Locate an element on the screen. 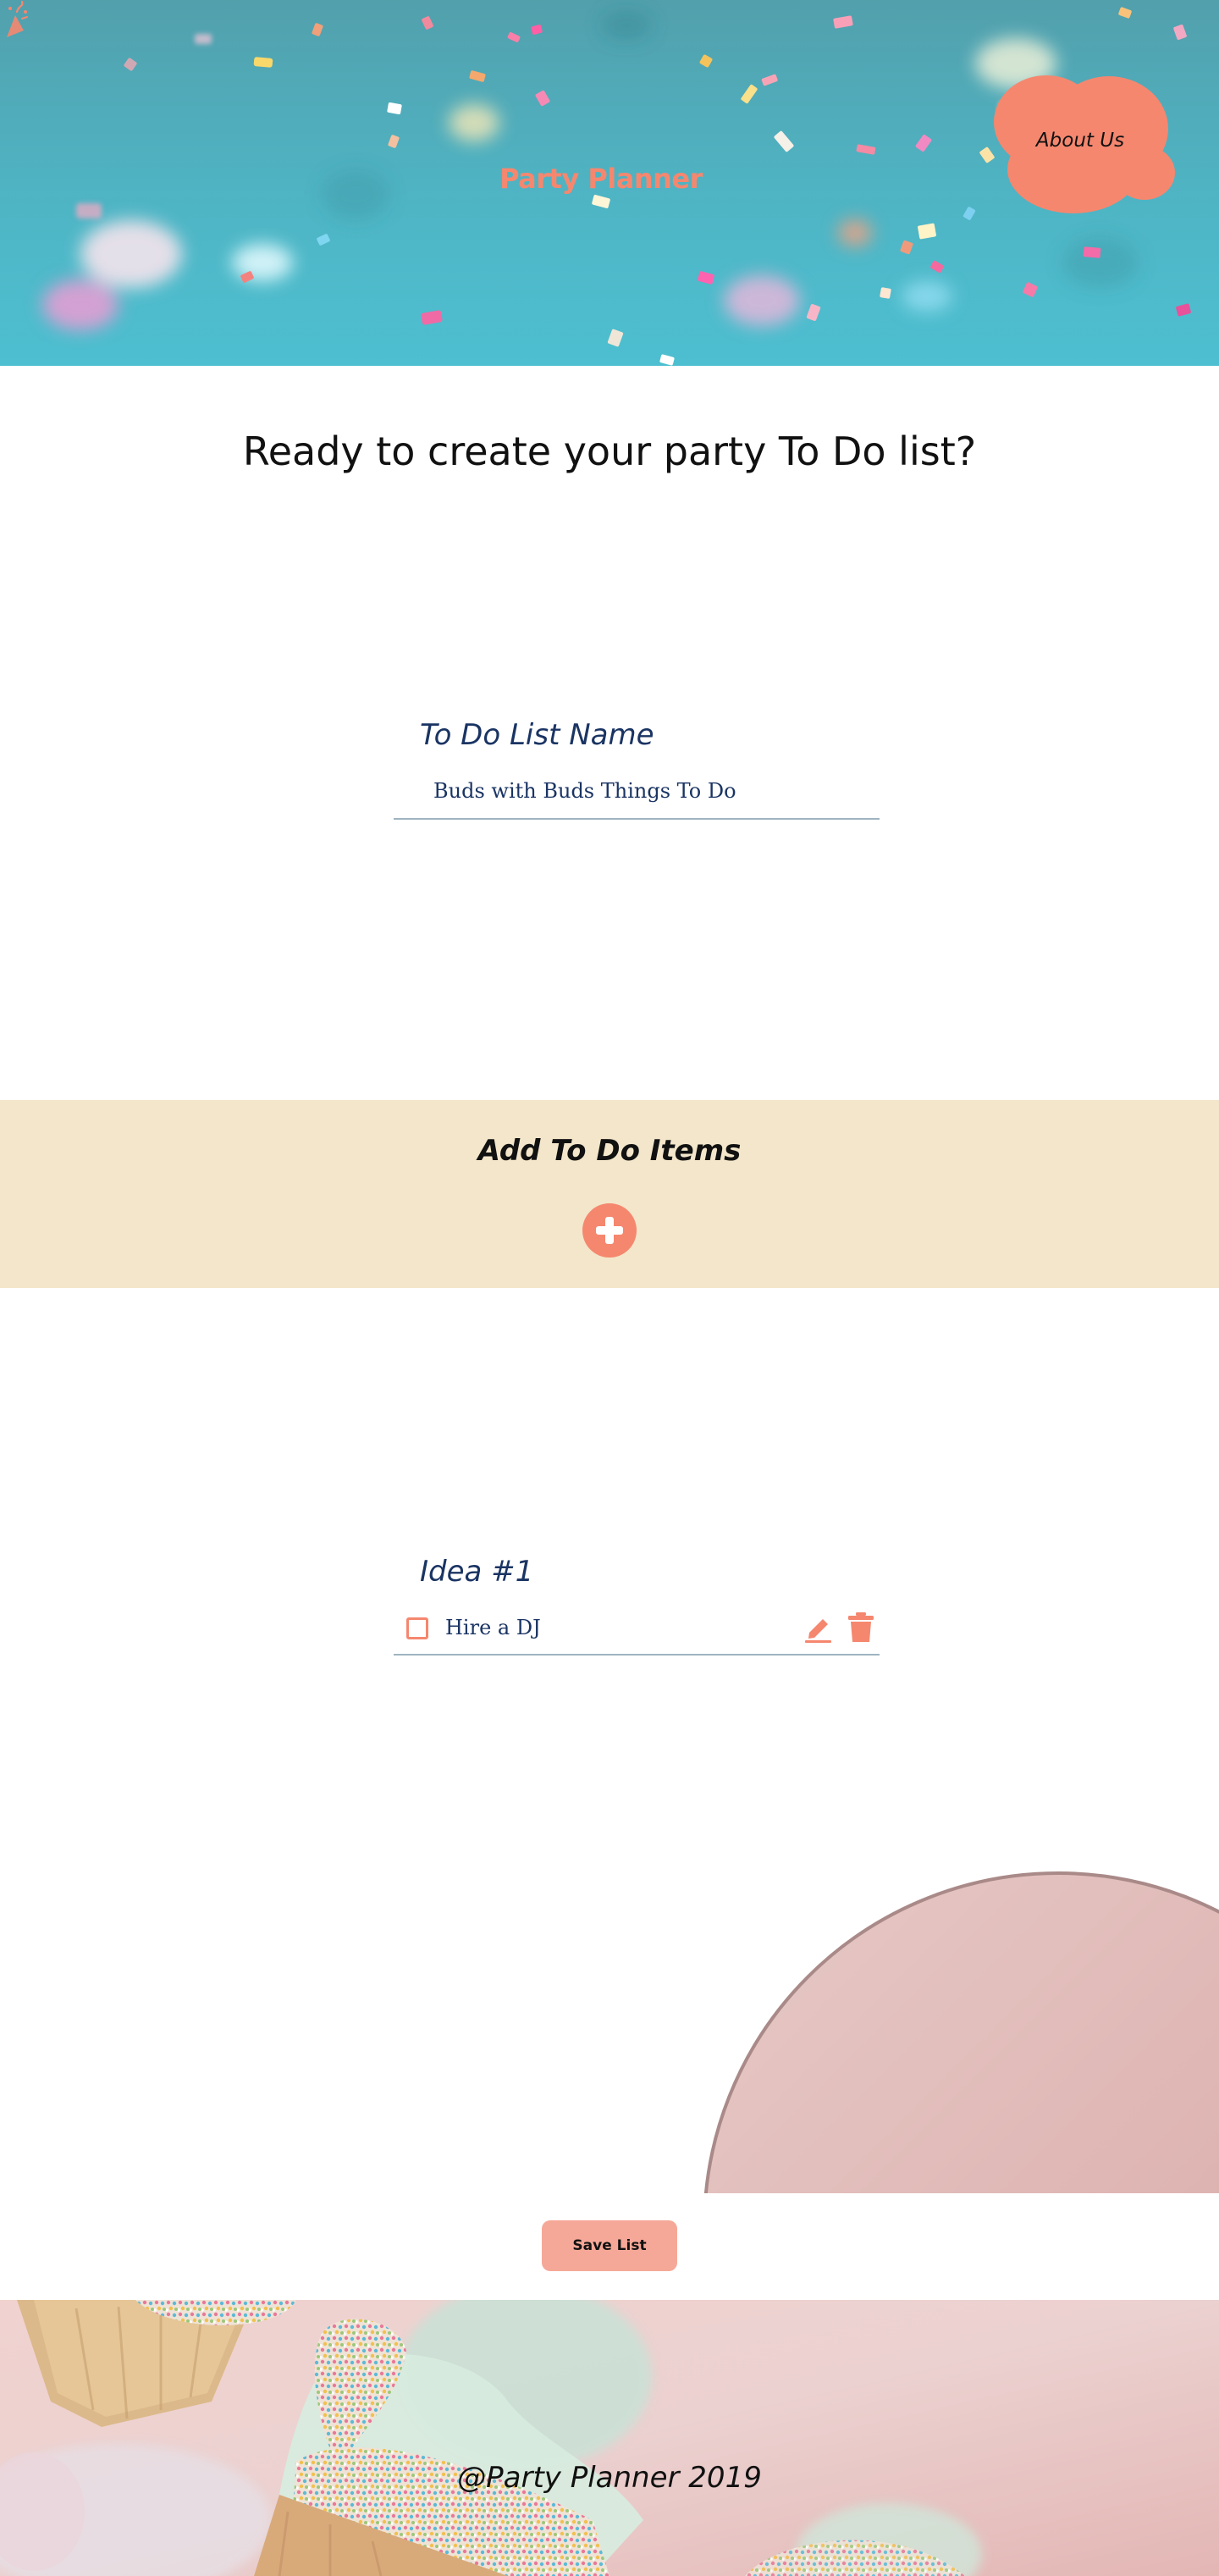  pencil-icon is located at coordinates (818, 1628).